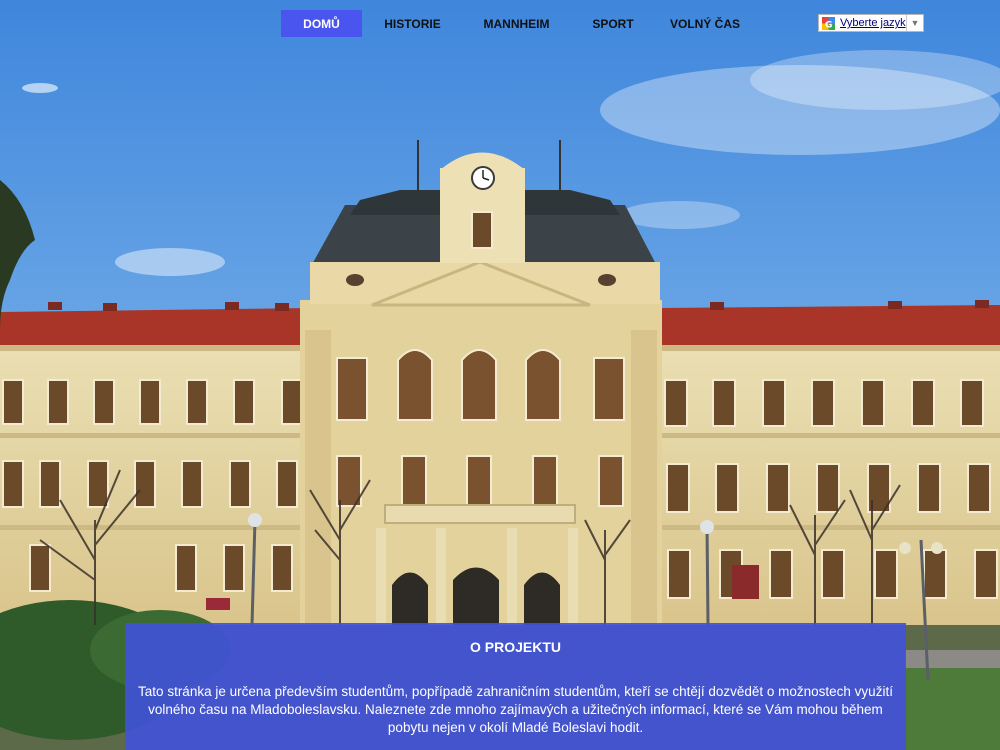 Image resolution: width=1000 pixels, height=750 pixels. I want to click on google-translate-icon: G, so click(828, 23).